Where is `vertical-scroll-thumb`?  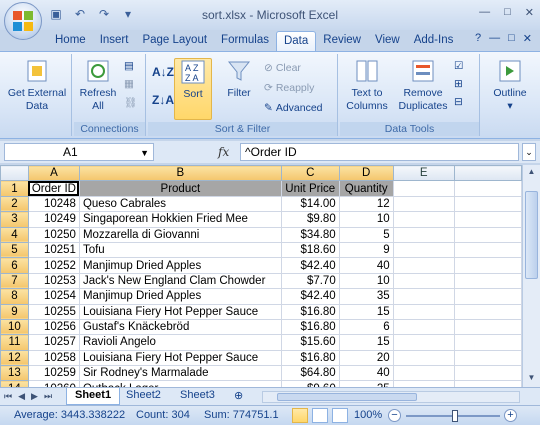
vertical-scroll-thumb is located at coordinates (531, 235).